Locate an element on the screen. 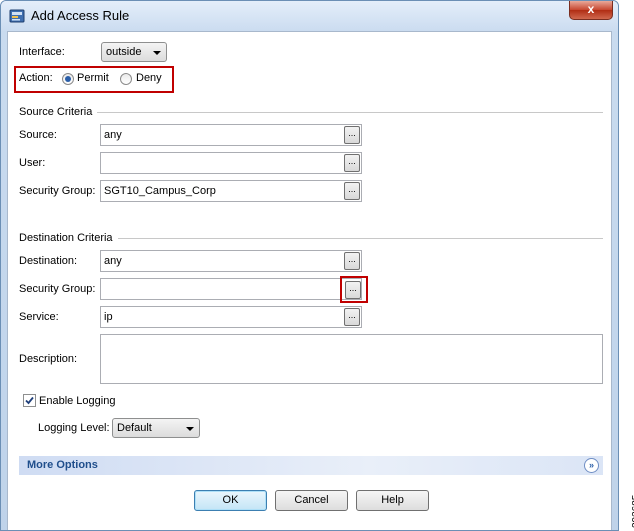 This screenshot has height=531, width=634. source-divider is located at coordinates (350, 112).